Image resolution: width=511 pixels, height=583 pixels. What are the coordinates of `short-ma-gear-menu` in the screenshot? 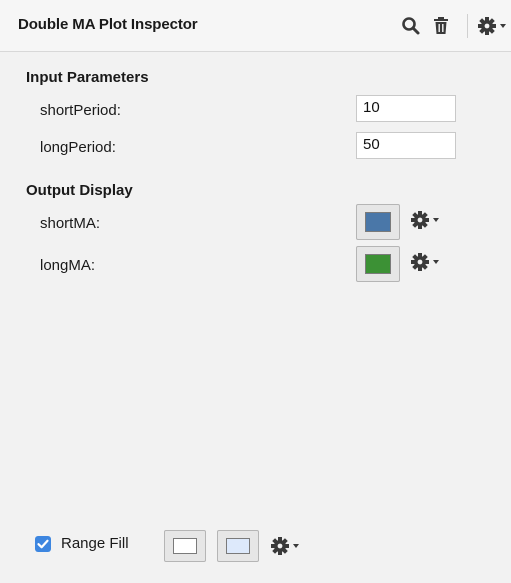 It's located at (427, 222).